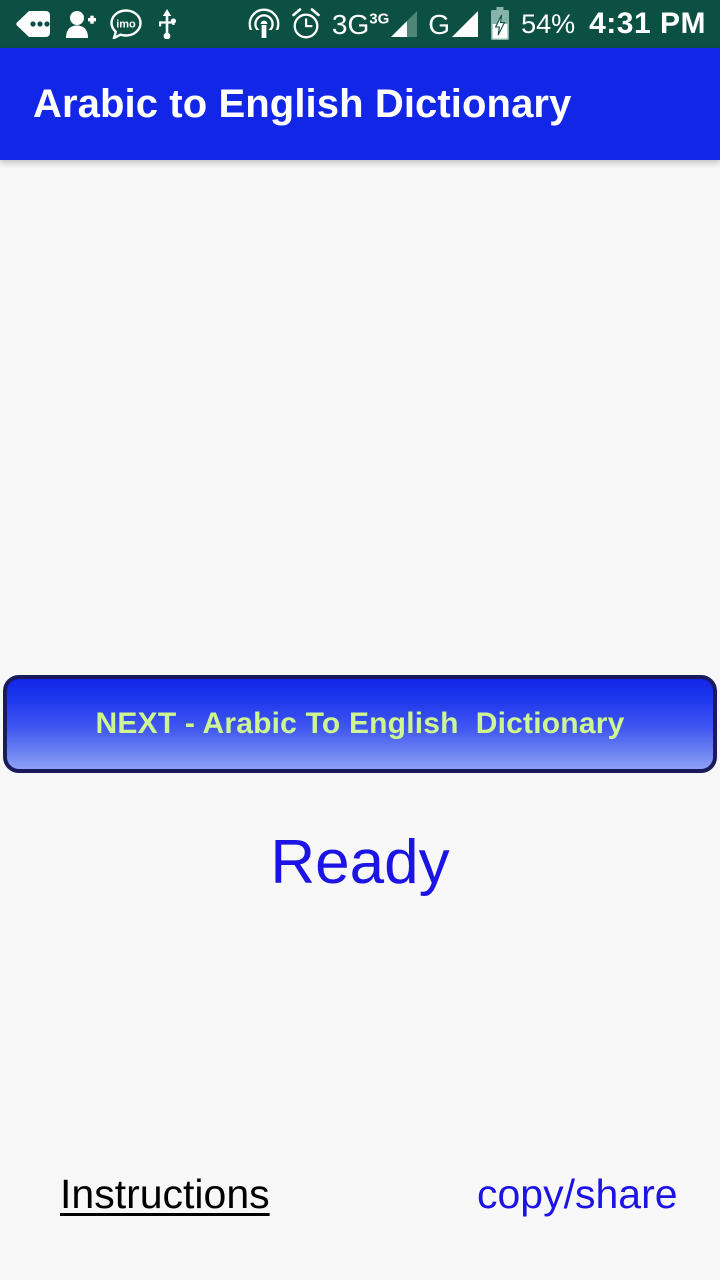 The height and width of the screenshot is (1280, 720). Describe the element at coordinates (263, 24) in the screenshot. I see `hotspot-icon` at that location.